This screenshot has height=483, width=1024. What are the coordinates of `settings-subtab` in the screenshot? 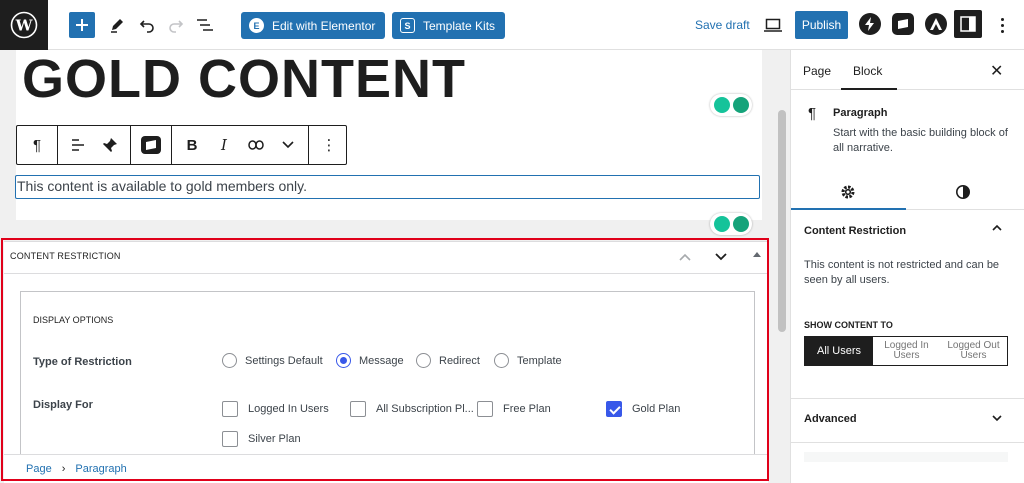 It's located at (848, 192).